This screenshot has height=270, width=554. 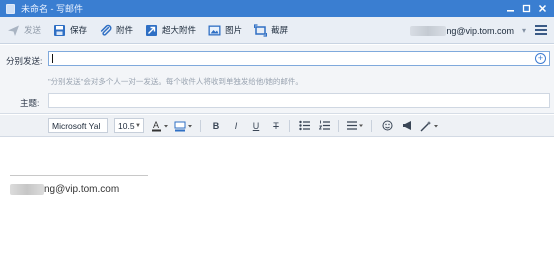 I want to click on bullet-list-icon, so click(x=304, y=125).